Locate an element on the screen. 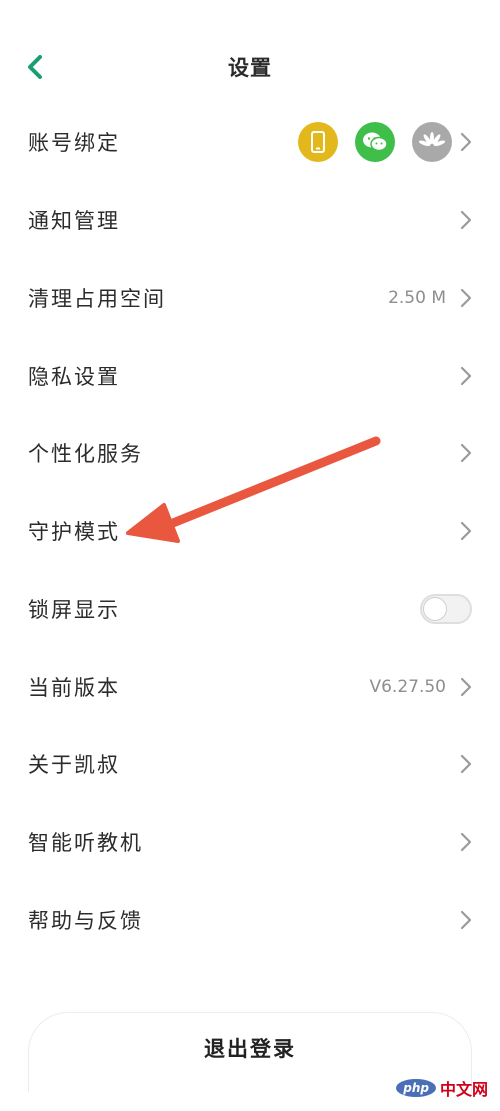  binding-icons is located at coordinates (375, 142).